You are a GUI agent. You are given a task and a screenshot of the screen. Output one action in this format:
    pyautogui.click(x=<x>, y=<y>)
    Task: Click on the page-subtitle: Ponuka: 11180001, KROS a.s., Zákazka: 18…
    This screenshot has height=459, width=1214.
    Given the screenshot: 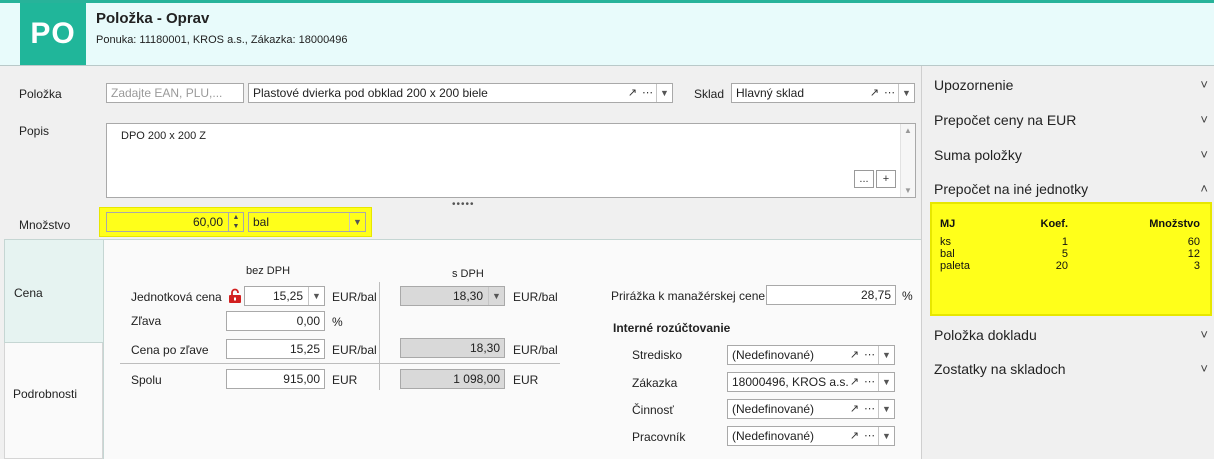 What is the action you would take?
    pyautogui.click(x=222, y=40)
    